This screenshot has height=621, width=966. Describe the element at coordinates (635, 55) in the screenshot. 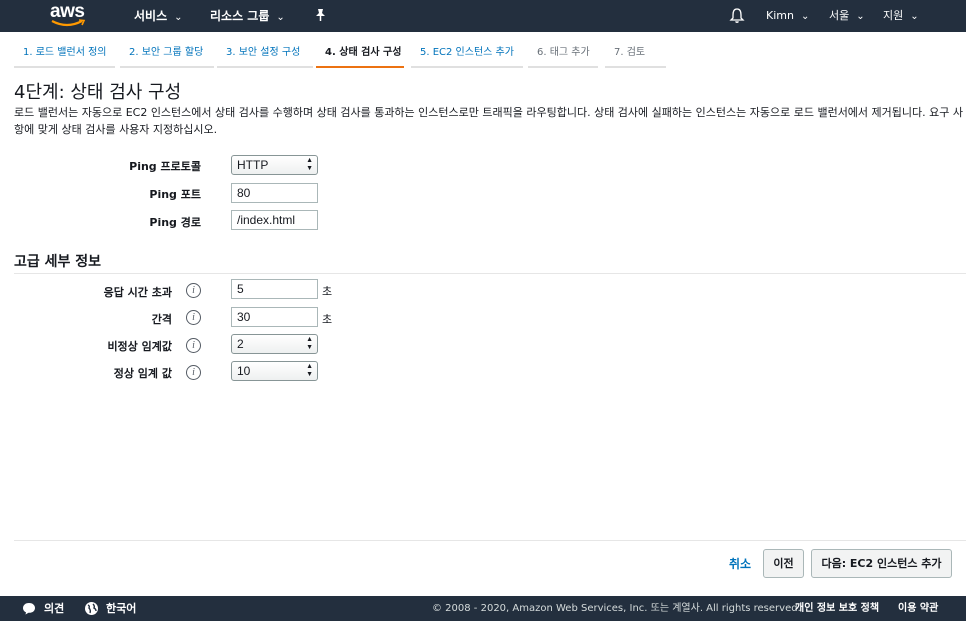

I see `tab-step-7: 7. 검토` at that location.